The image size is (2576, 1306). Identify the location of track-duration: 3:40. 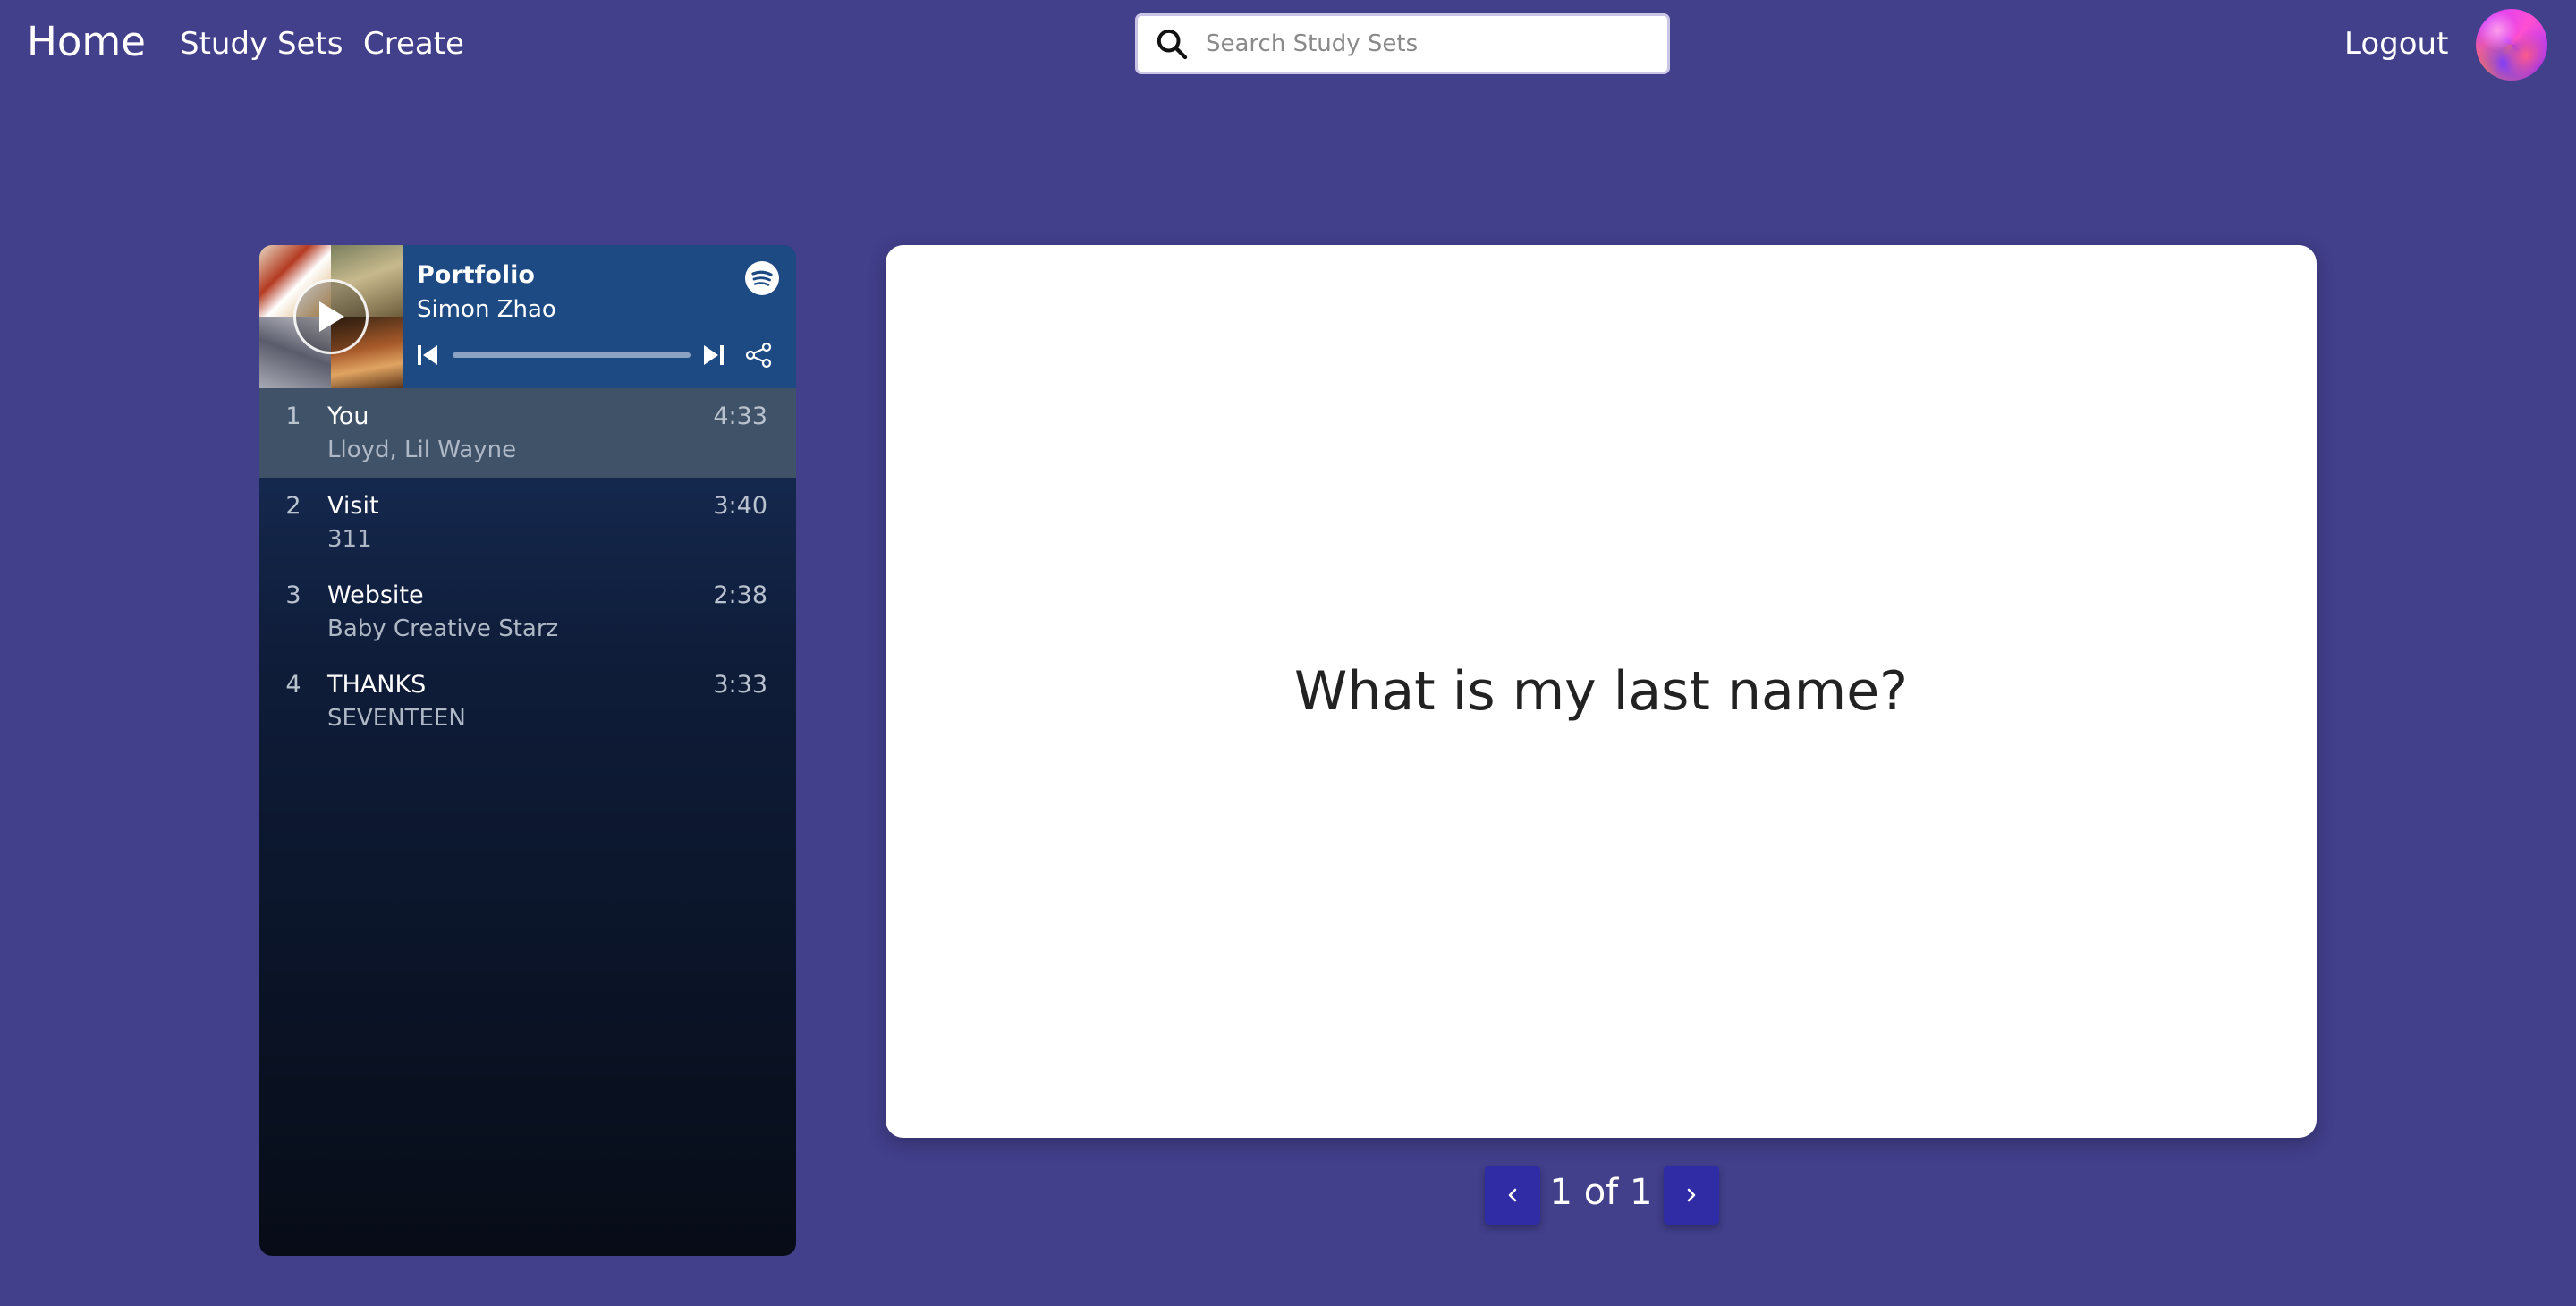
(740, 506).